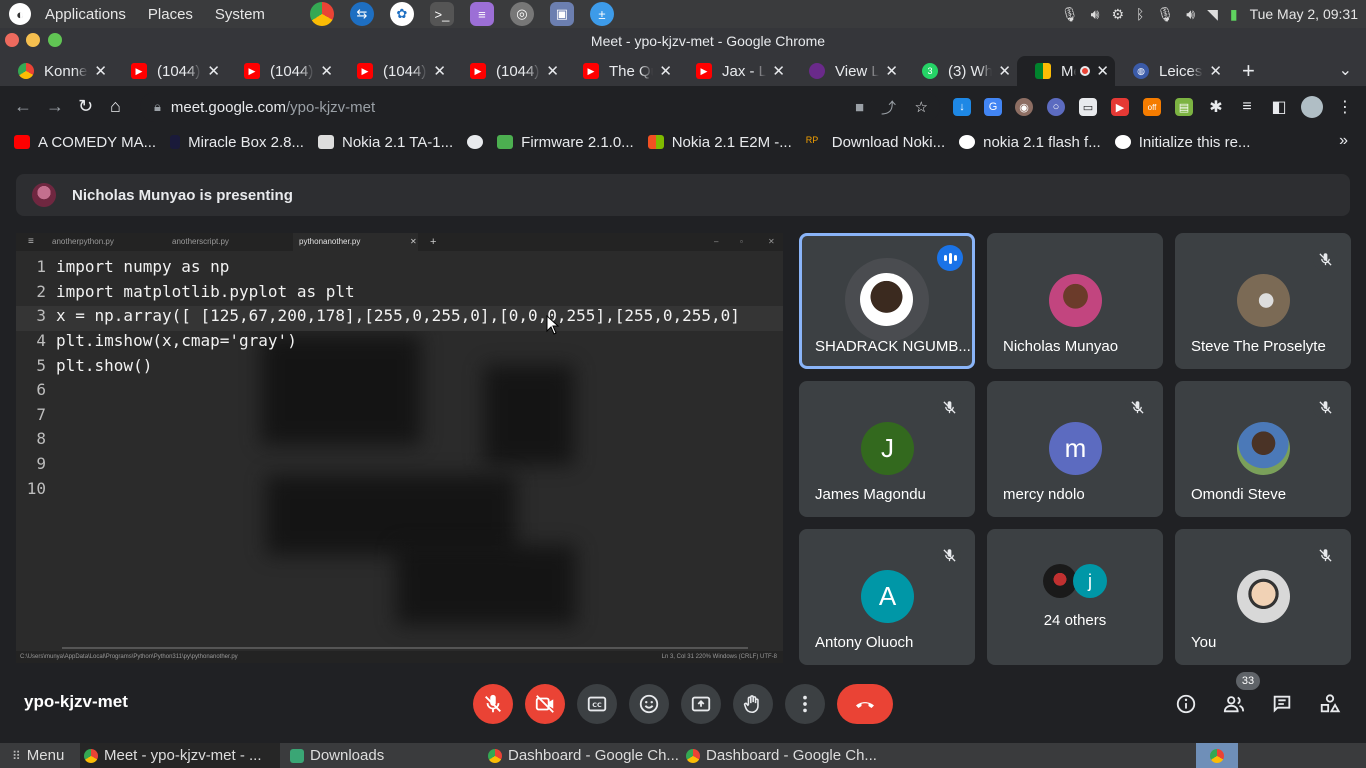 The image size is (1366, 768). What do you see at coordinates (1088, 107) in the screenshot?
I see `extension-window-icon: ▭` at bounding box center [1088, 107].